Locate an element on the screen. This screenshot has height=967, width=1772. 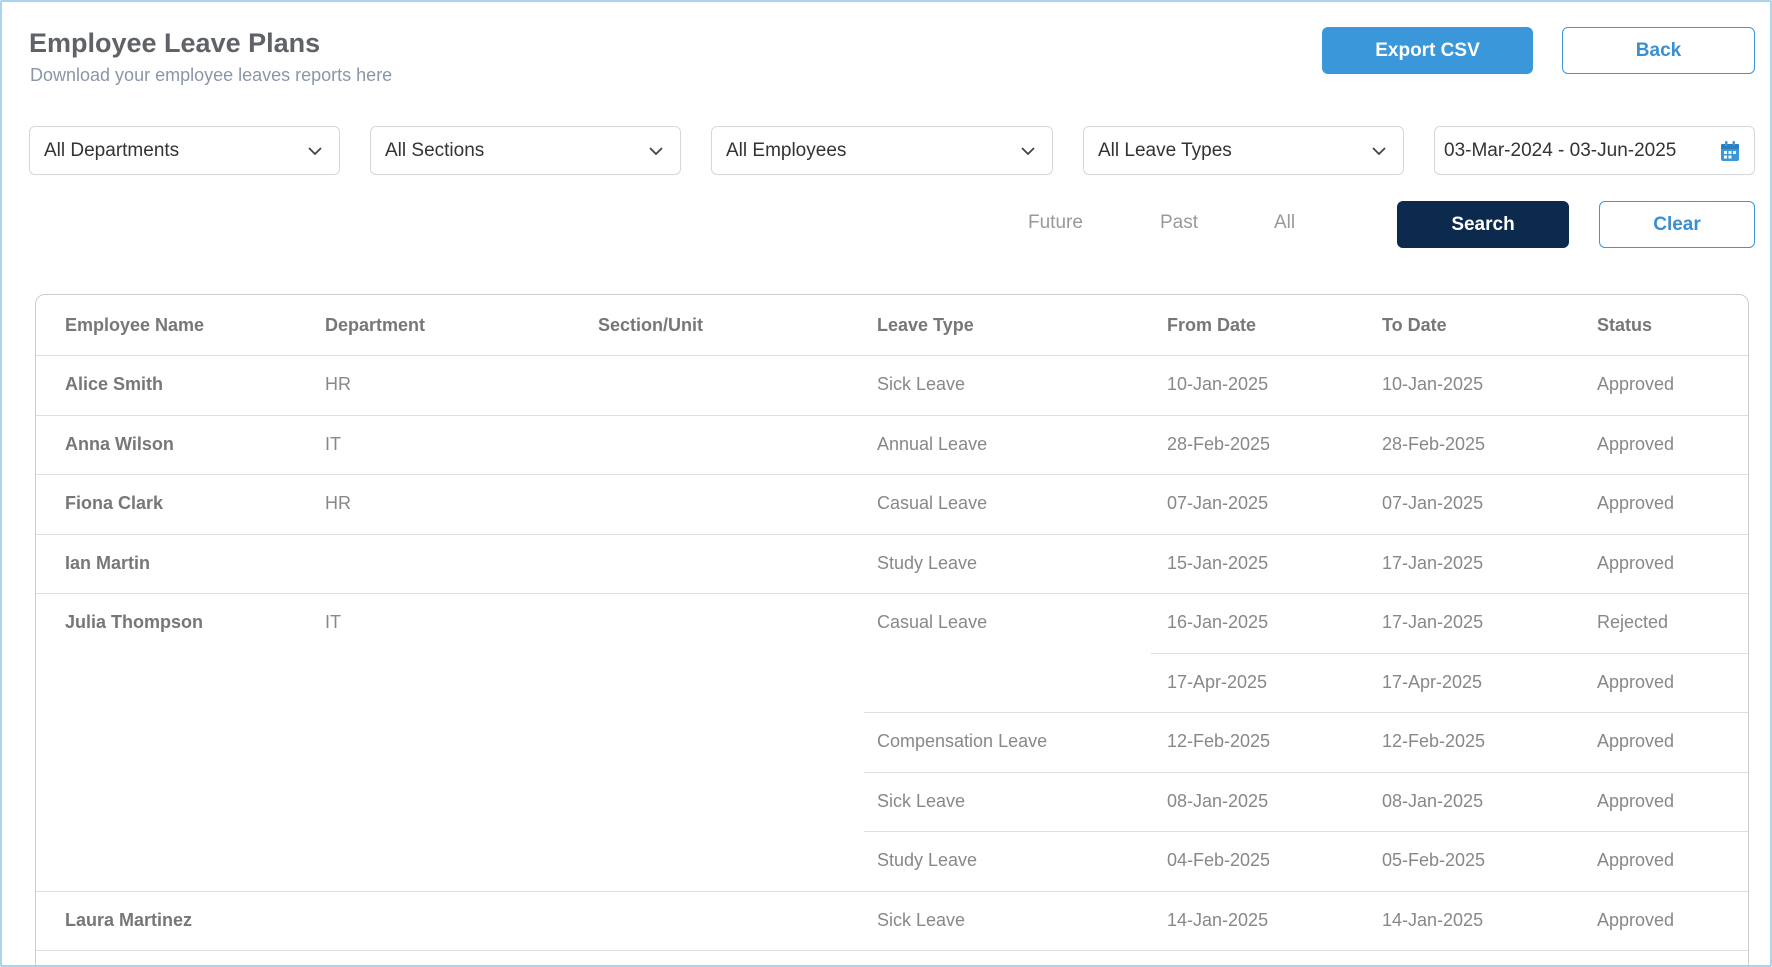
to-date-cell: 08-Jan-2025 is located at coordinates (1433, 800).